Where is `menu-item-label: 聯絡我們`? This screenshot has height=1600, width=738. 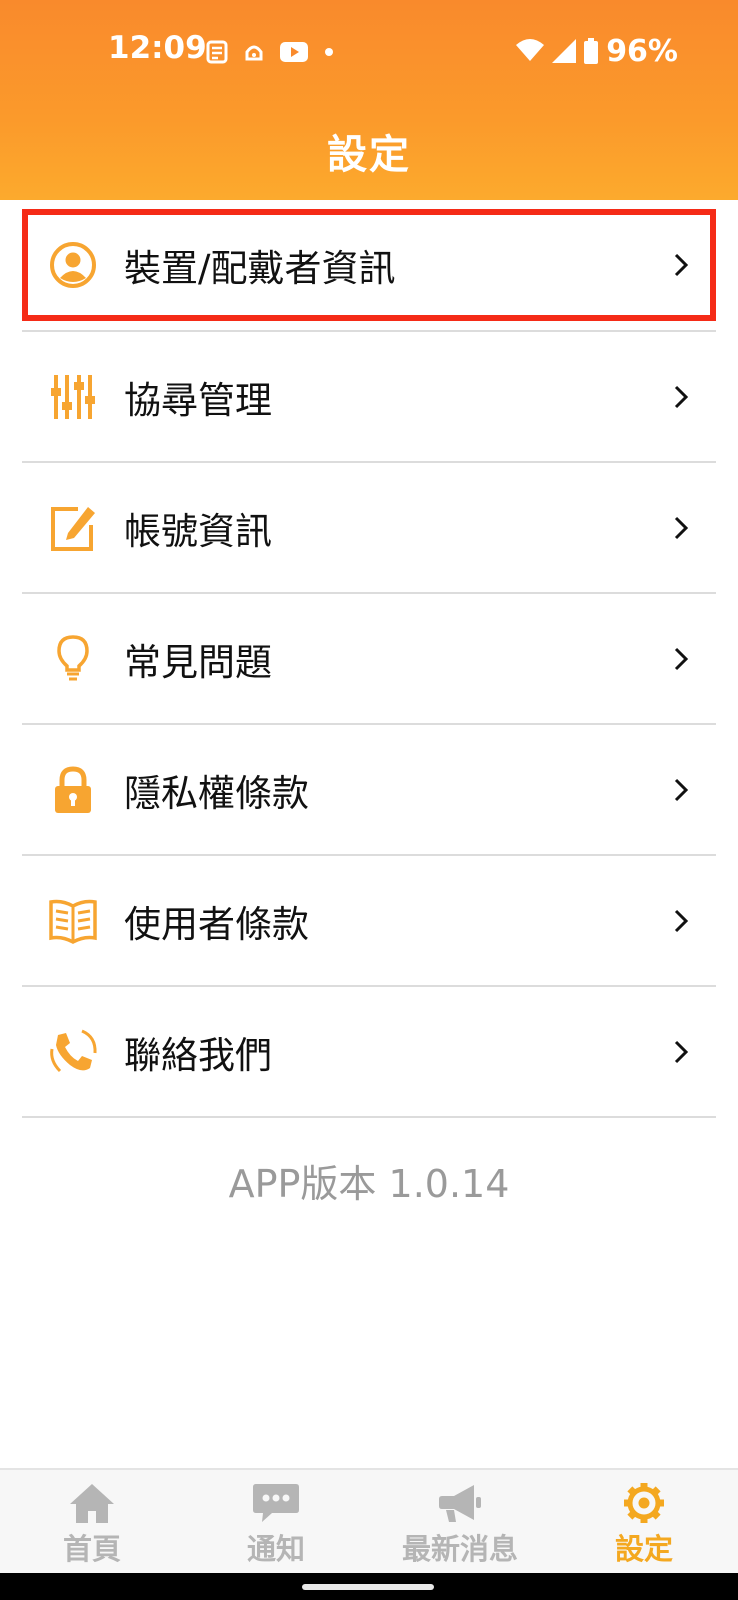 menu-item-label: 聯絡我們 is located at coordinates (198, 1055).